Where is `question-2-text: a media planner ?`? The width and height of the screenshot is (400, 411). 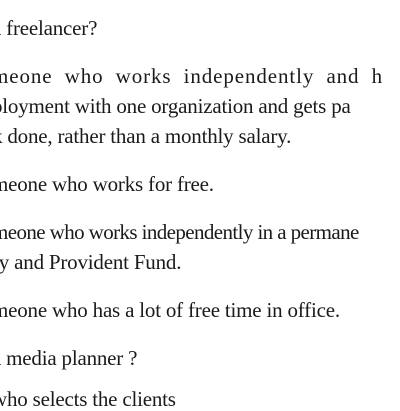 question-2-text: a media planner ? is located at coordinates (69, 358).